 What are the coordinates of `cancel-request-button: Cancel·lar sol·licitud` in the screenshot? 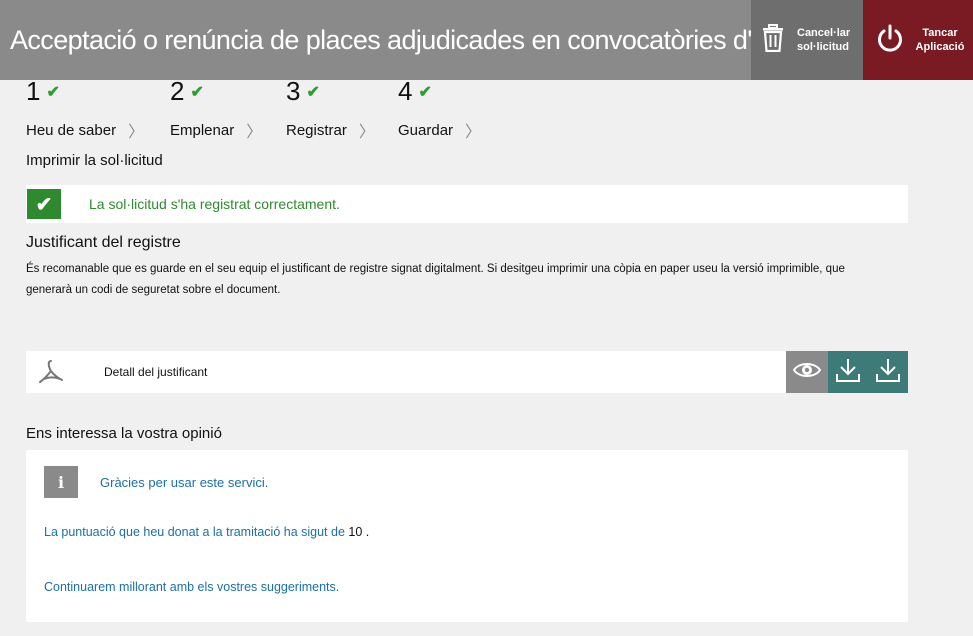 It's located at (807, 40).